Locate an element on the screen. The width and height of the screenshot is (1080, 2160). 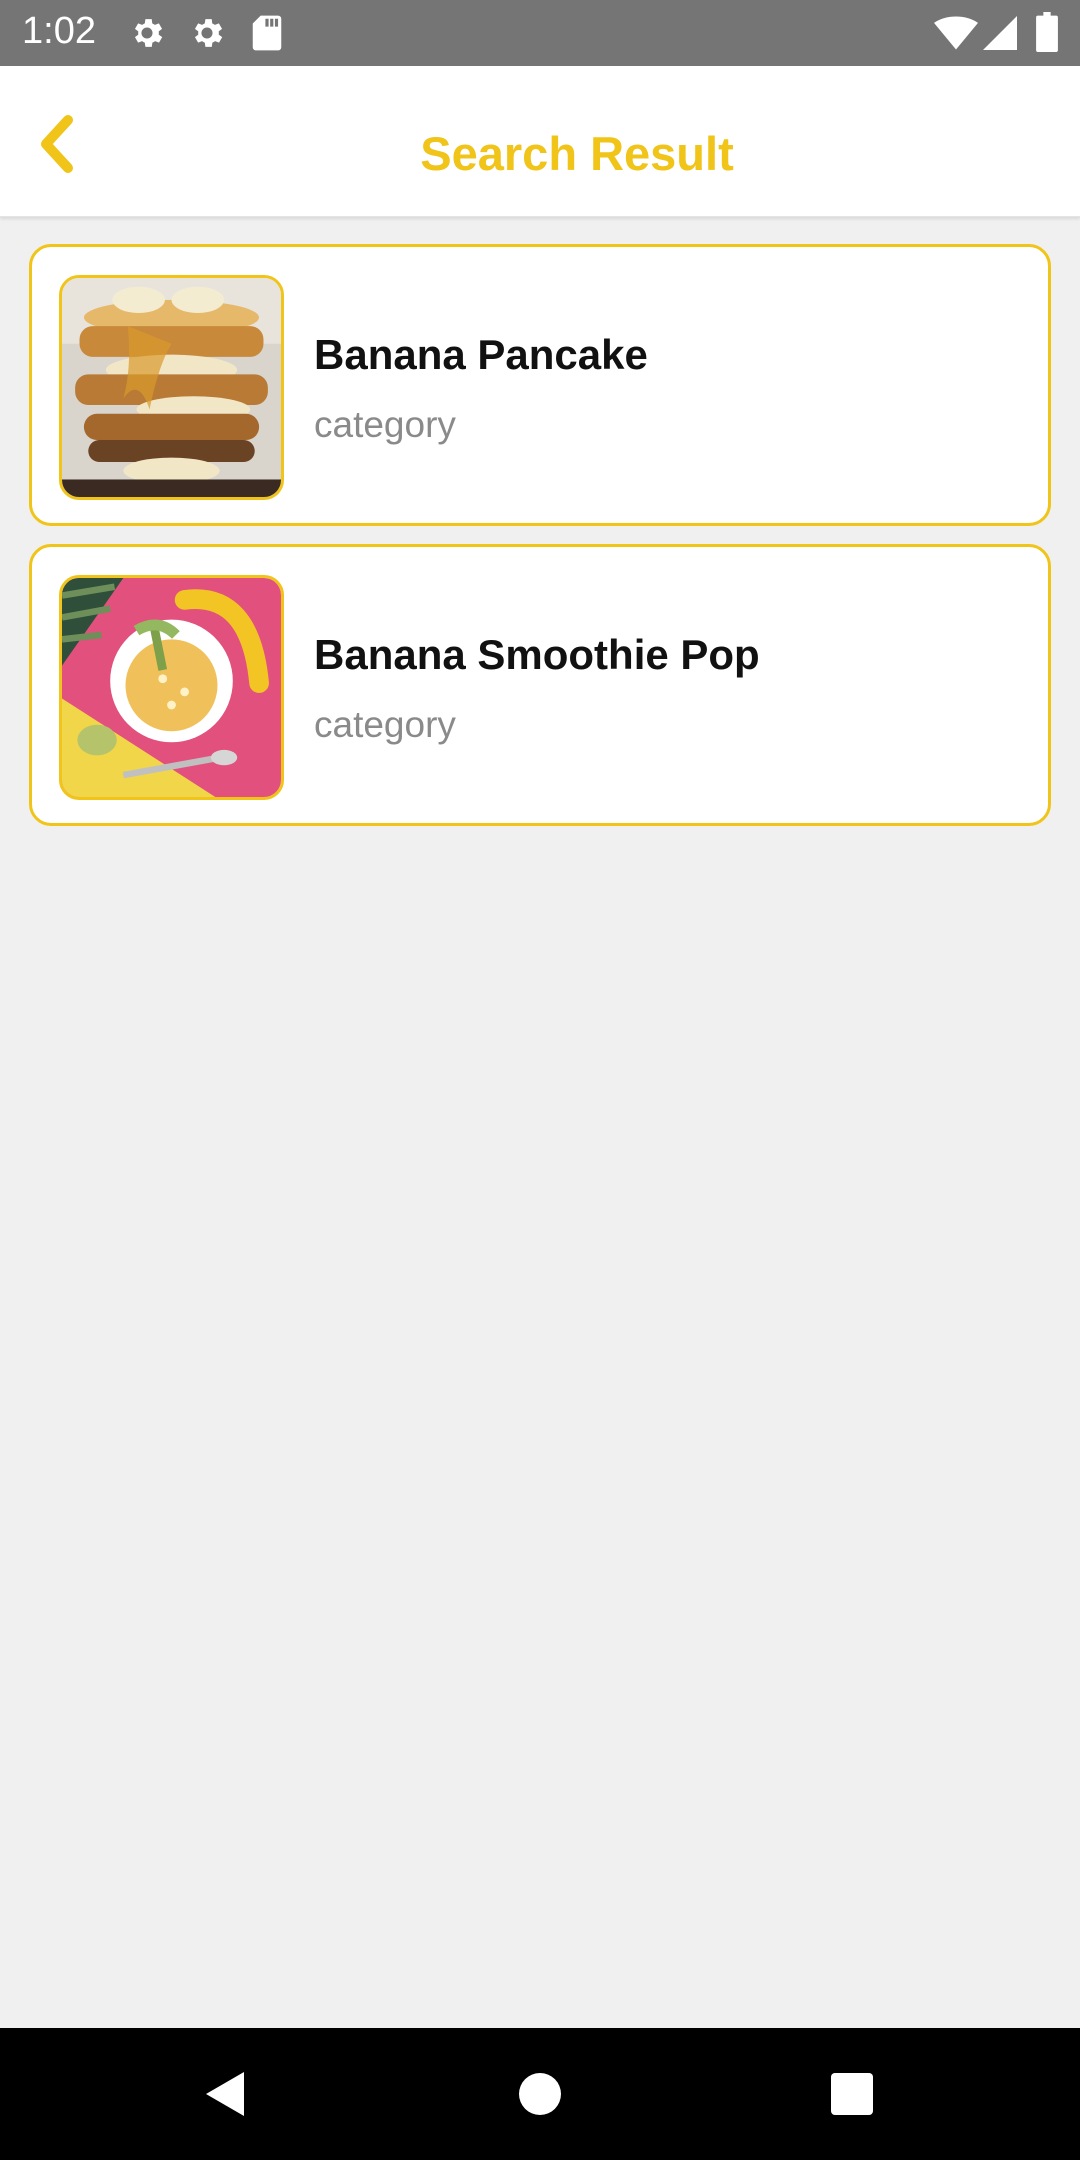
system-nav-bar is located at coordinates (540, 2094).